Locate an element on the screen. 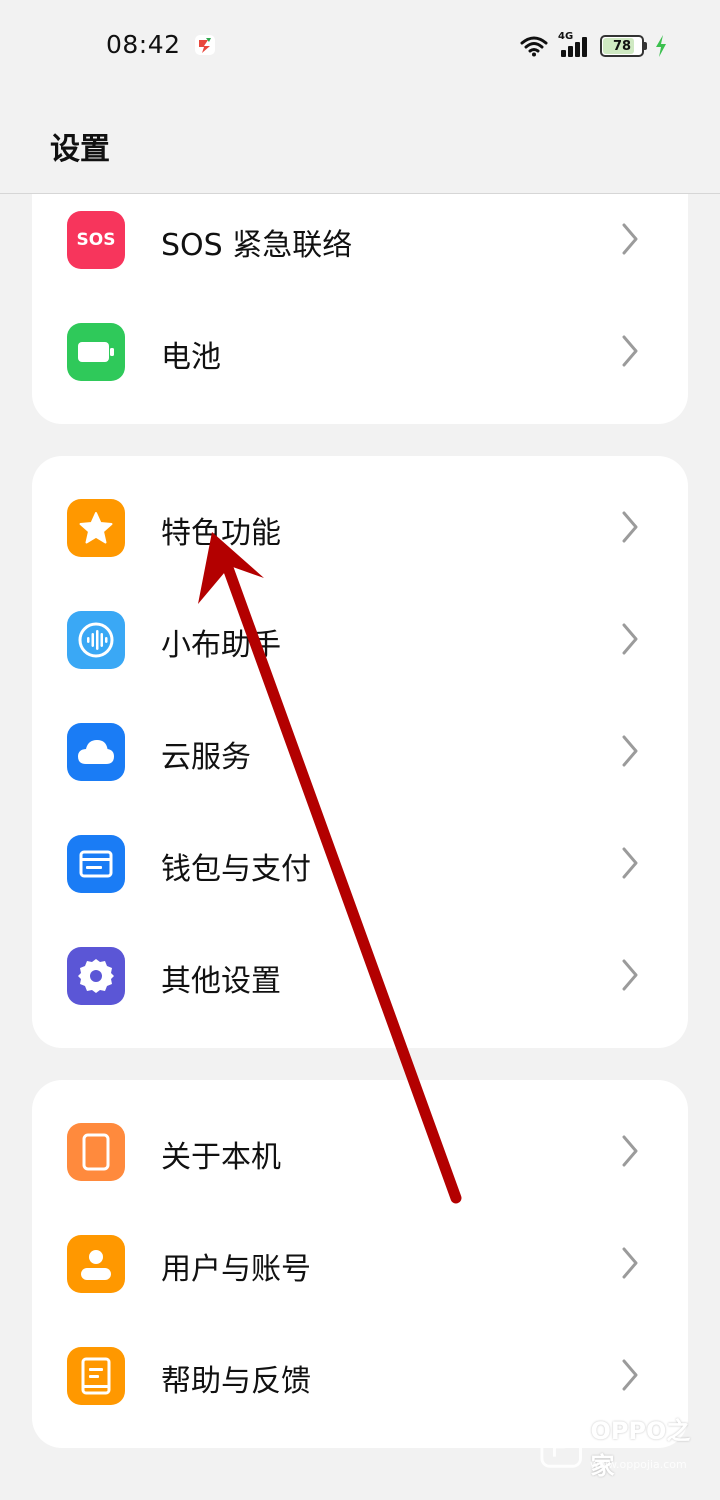  signal-bars-icon is located at coordinates (574, 47).